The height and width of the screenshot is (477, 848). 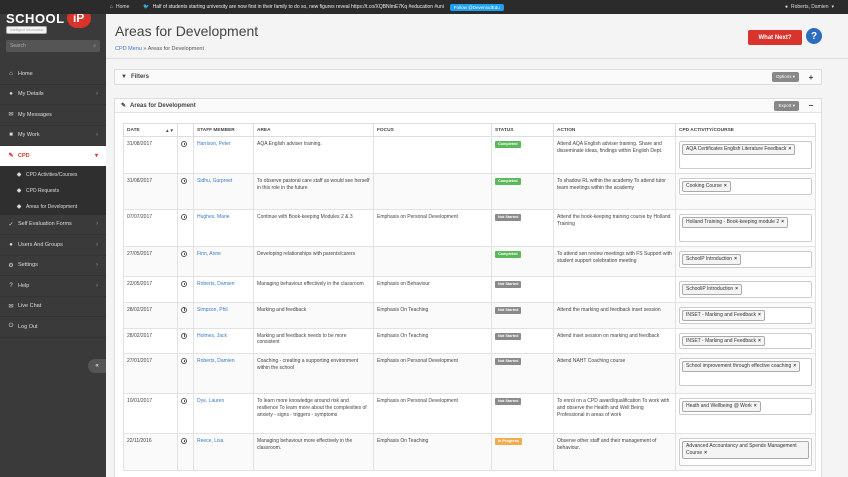 What do you see at coordinates (811, 77) in the screenshot?
I see `expand-icon: +` at bounding box center [811, 77].